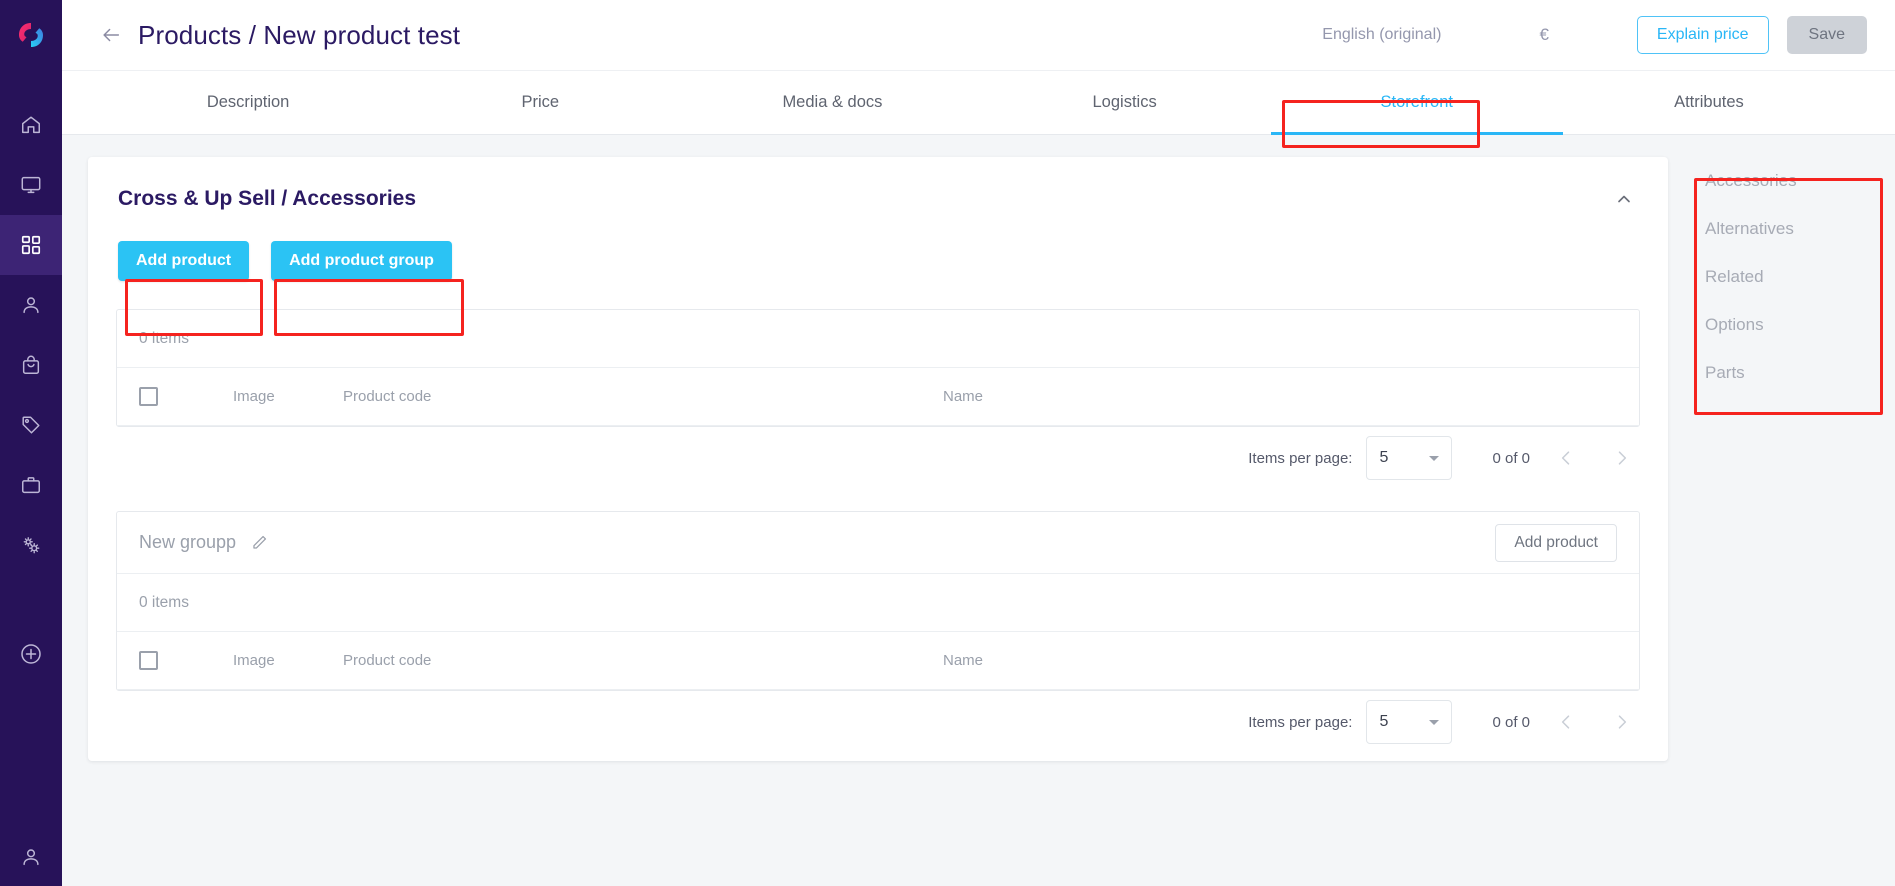 The width and height of the screenshot is (1895, 886). I want to click on column-header-product-code-group: Product code, so click(387, 660).